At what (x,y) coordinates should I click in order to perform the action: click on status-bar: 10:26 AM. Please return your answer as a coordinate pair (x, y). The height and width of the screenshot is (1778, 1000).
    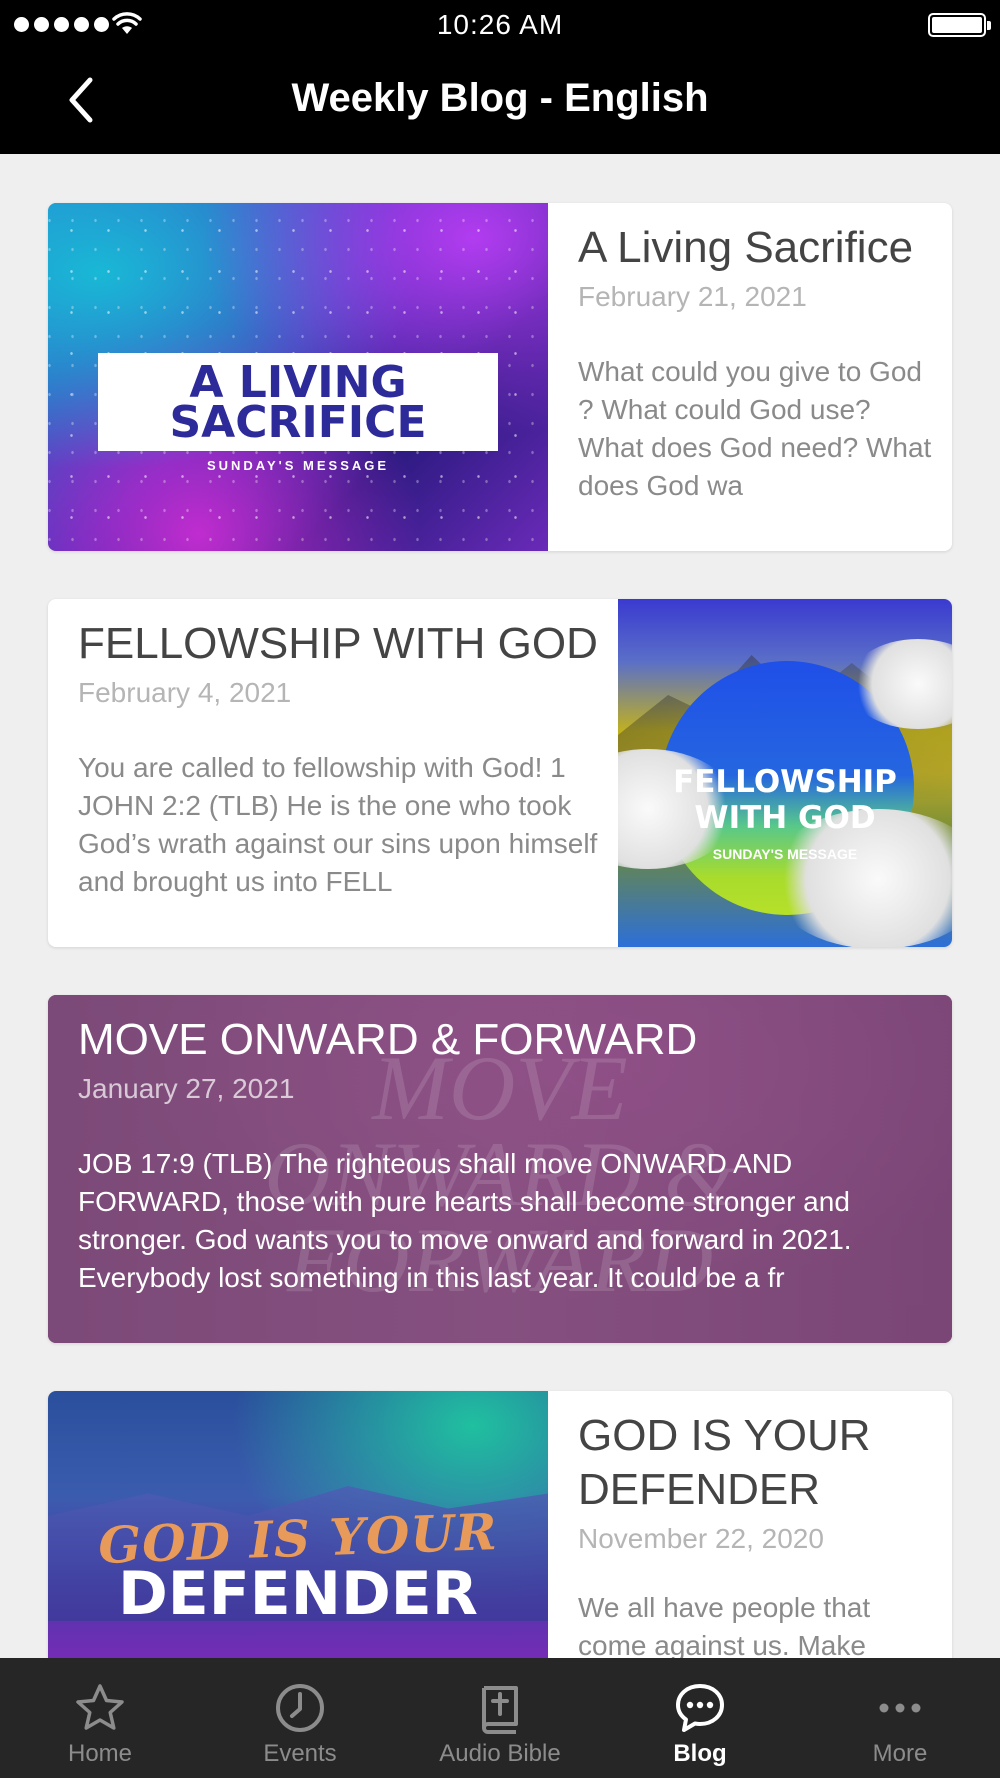
    Looking at the image, I should click on (500, 25).